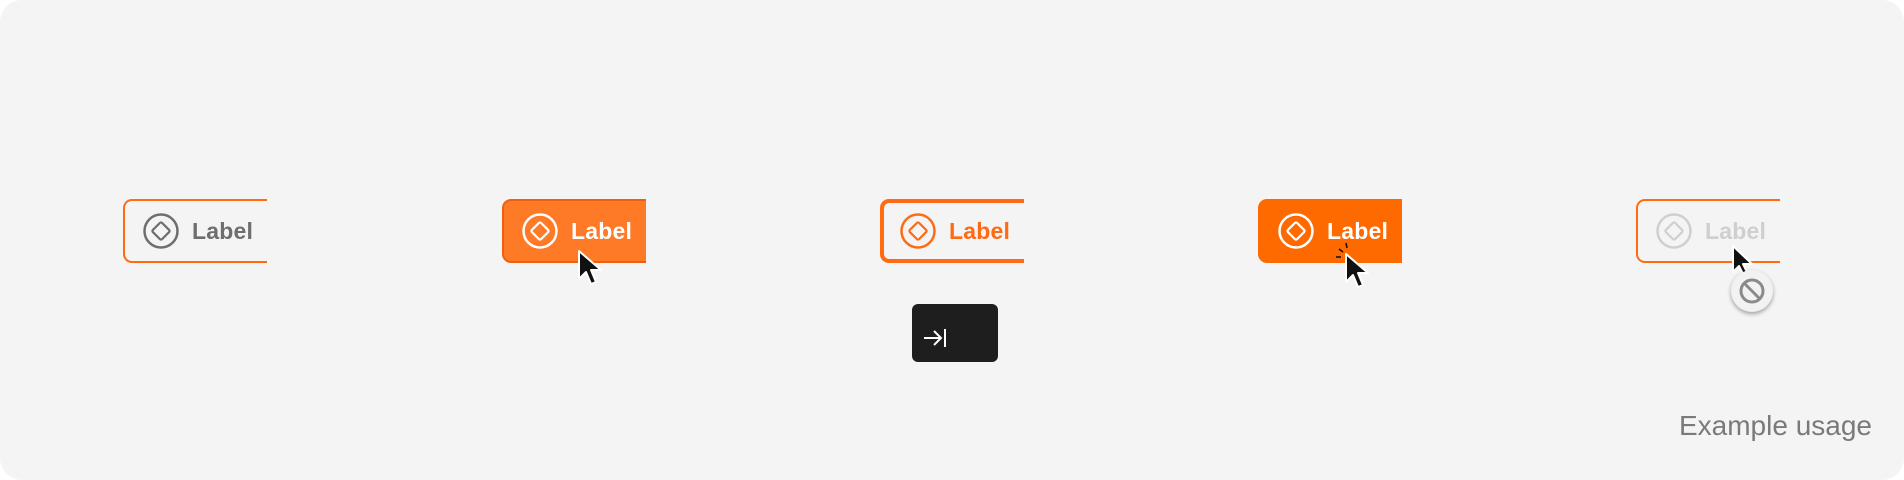 Image resolution: width=1904 pixels, height=480 pixels. I want to click on button-pressed: Label, so click(1330, 231).